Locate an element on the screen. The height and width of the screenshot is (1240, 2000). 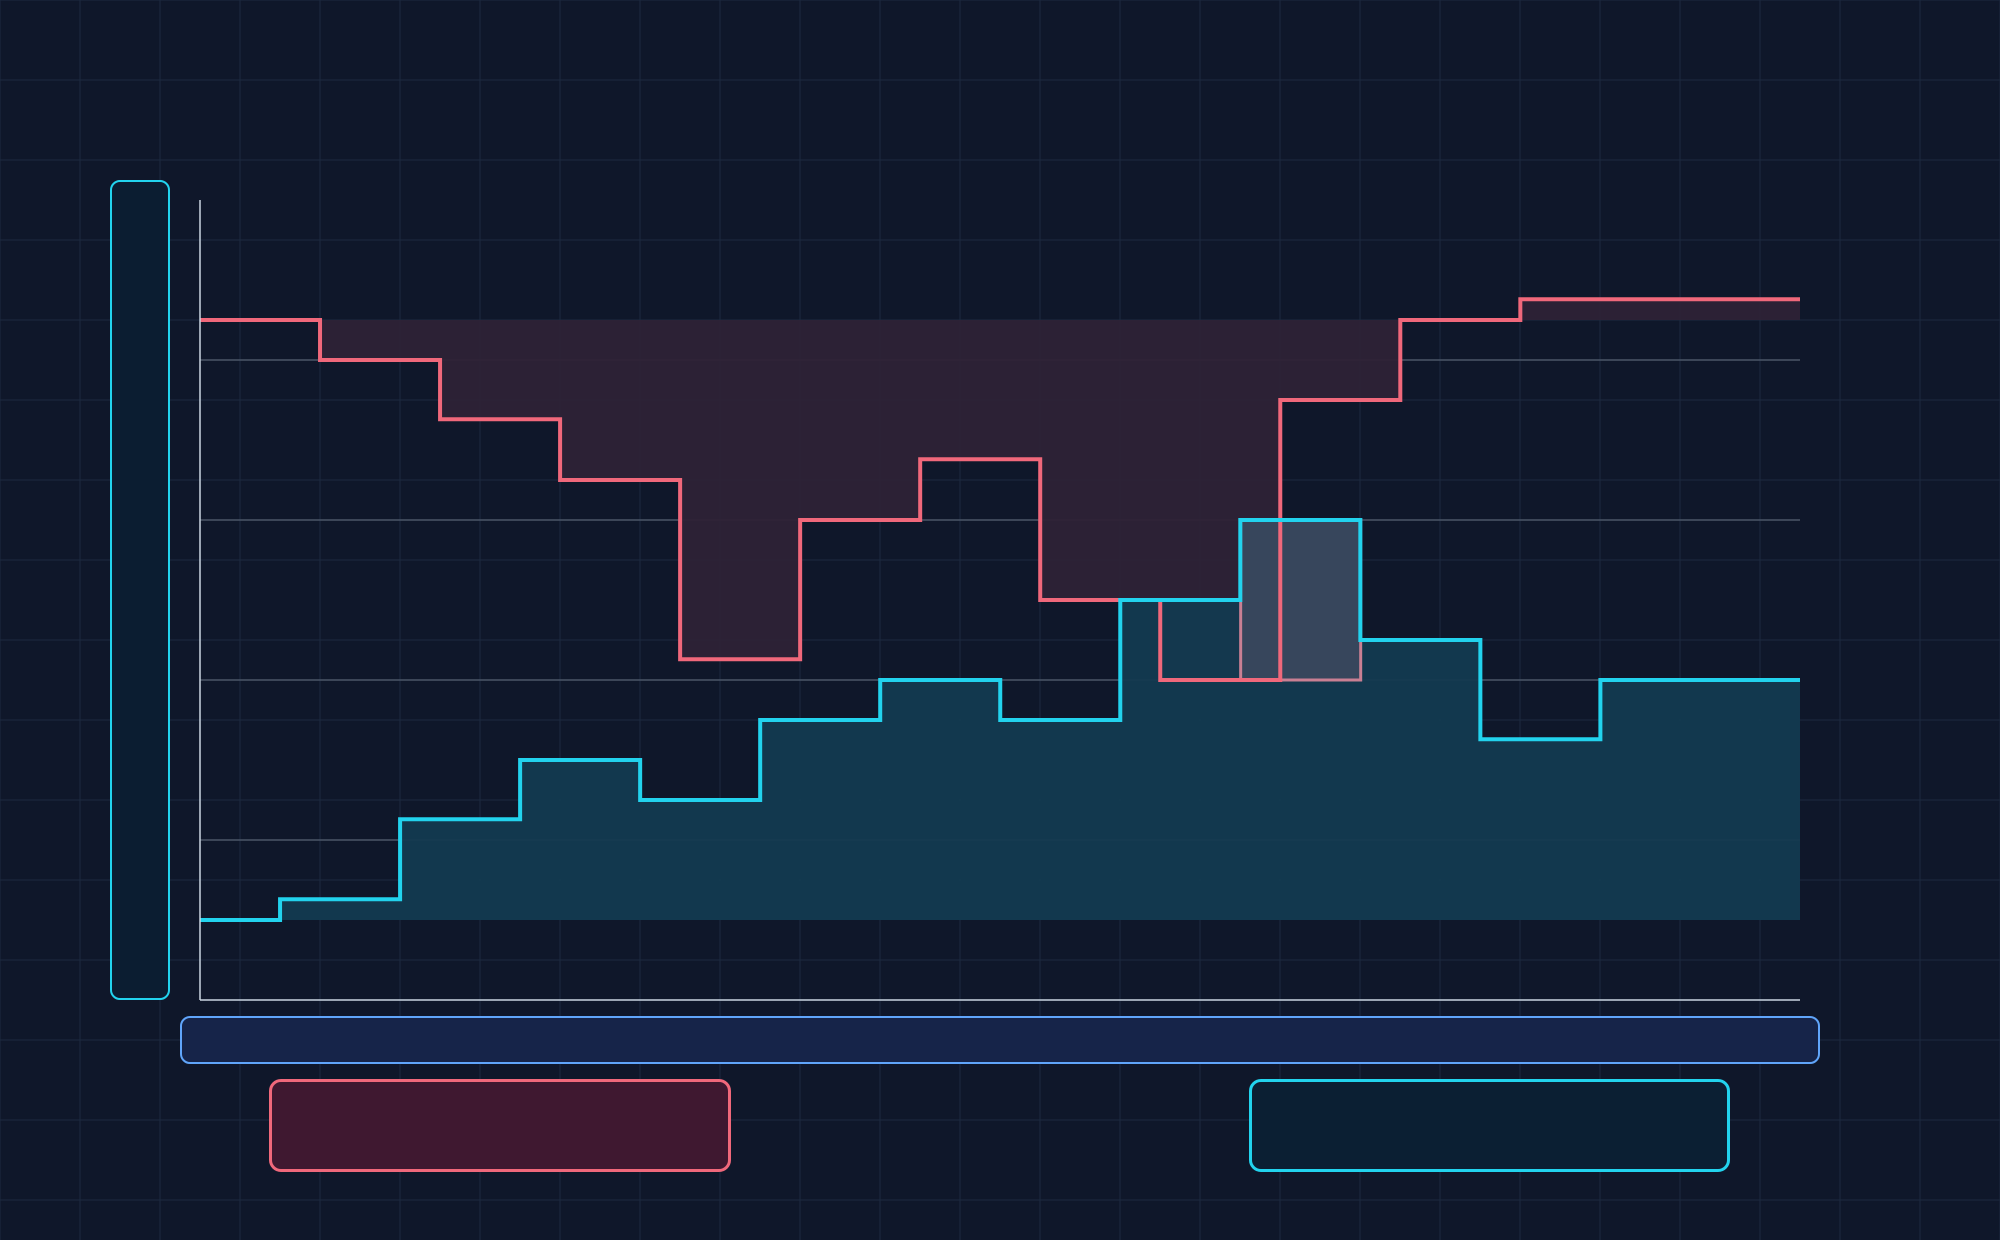
x-axis-scrollbar is located at coordinates (1000, 1040).